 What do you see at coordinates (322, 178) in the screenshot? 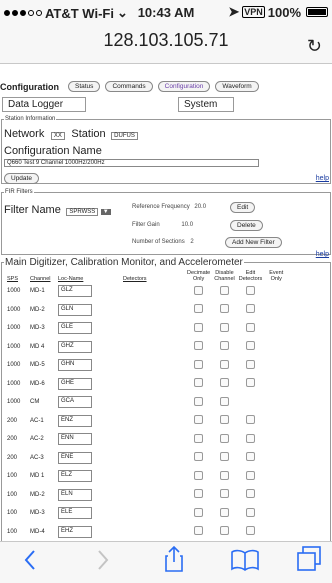
I see `station-help-link: help` at bounding box center [322, 178].